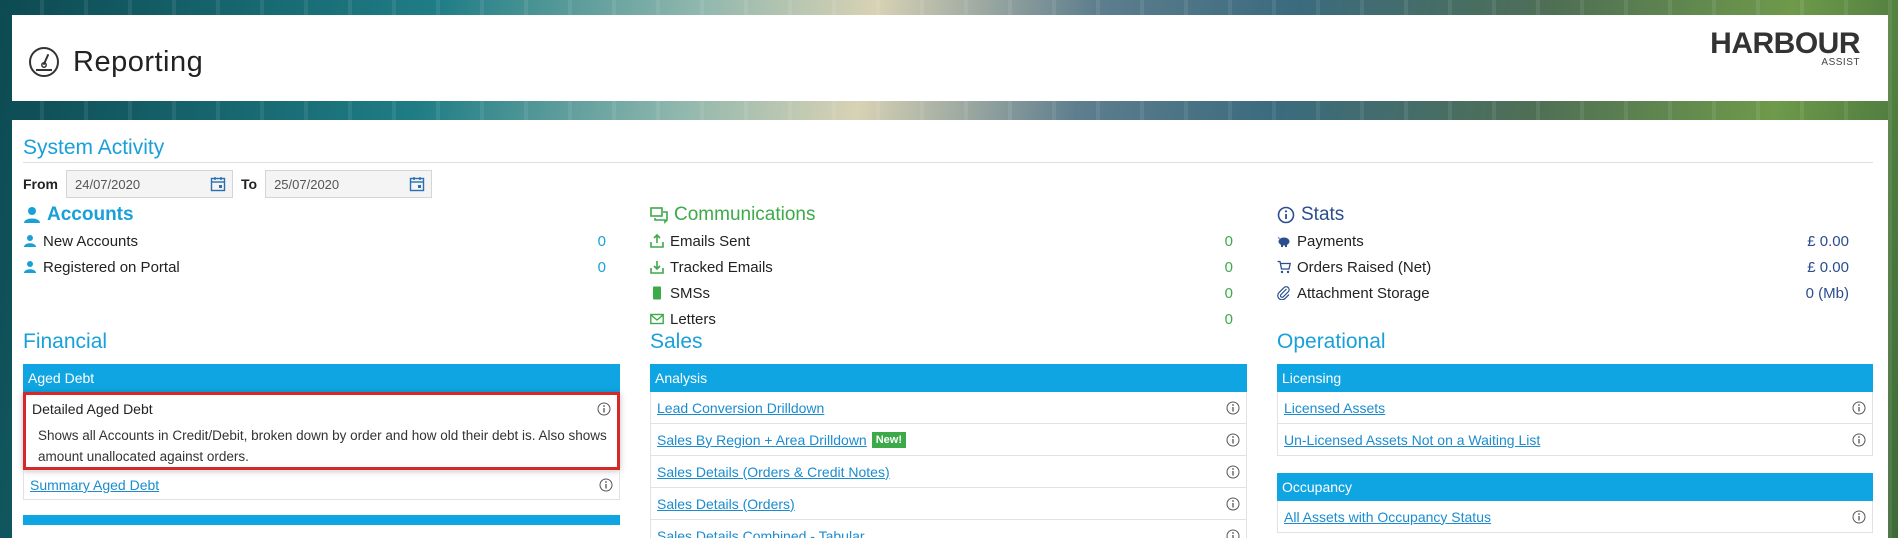 This screenshot has height=538, width=1898. I want to click on next-group-header, so click(321, 520).